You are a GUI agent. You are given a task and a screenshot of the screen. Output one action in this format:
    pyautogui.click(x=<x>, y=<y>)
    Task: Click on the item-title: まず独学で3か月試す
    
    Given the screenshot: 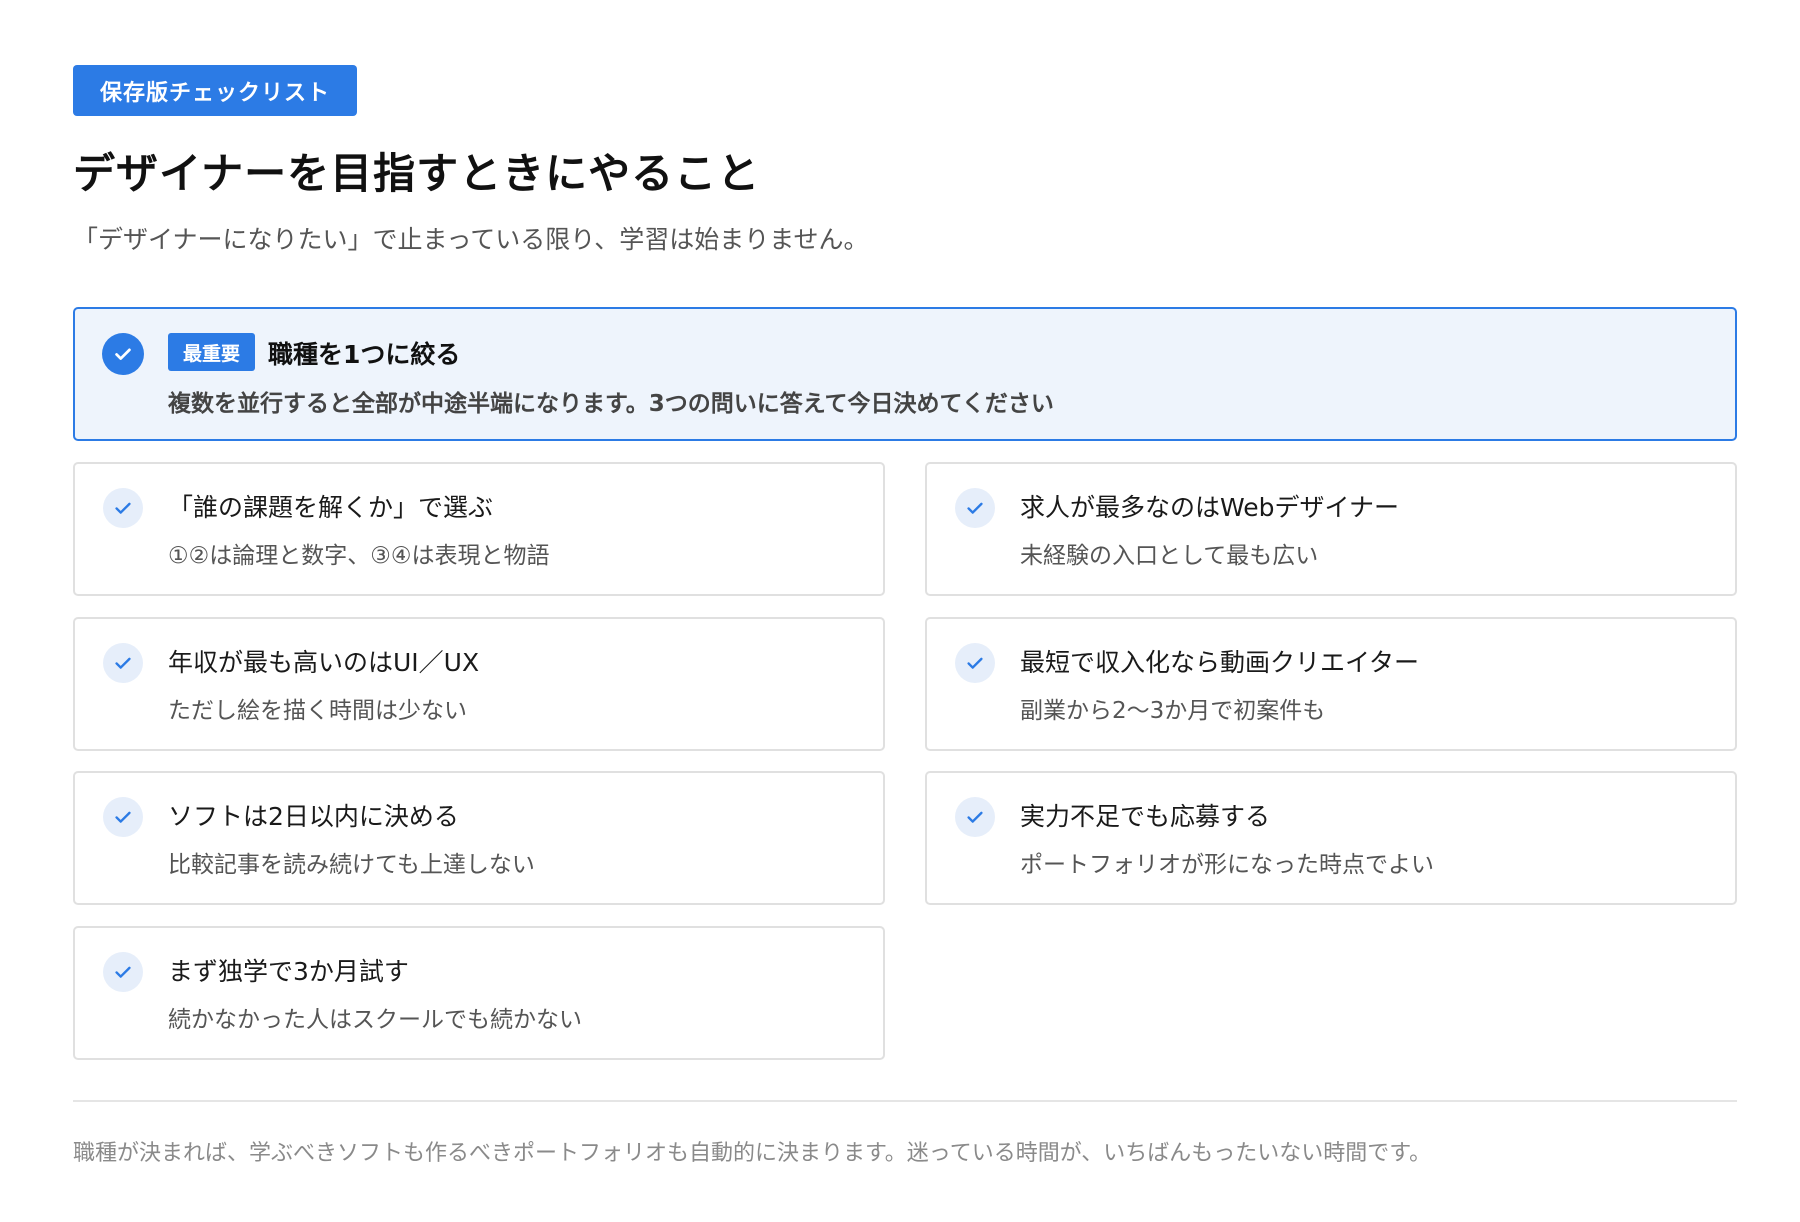 What is the action you would take?
    pyautogui.click(x=288, y=971)
    